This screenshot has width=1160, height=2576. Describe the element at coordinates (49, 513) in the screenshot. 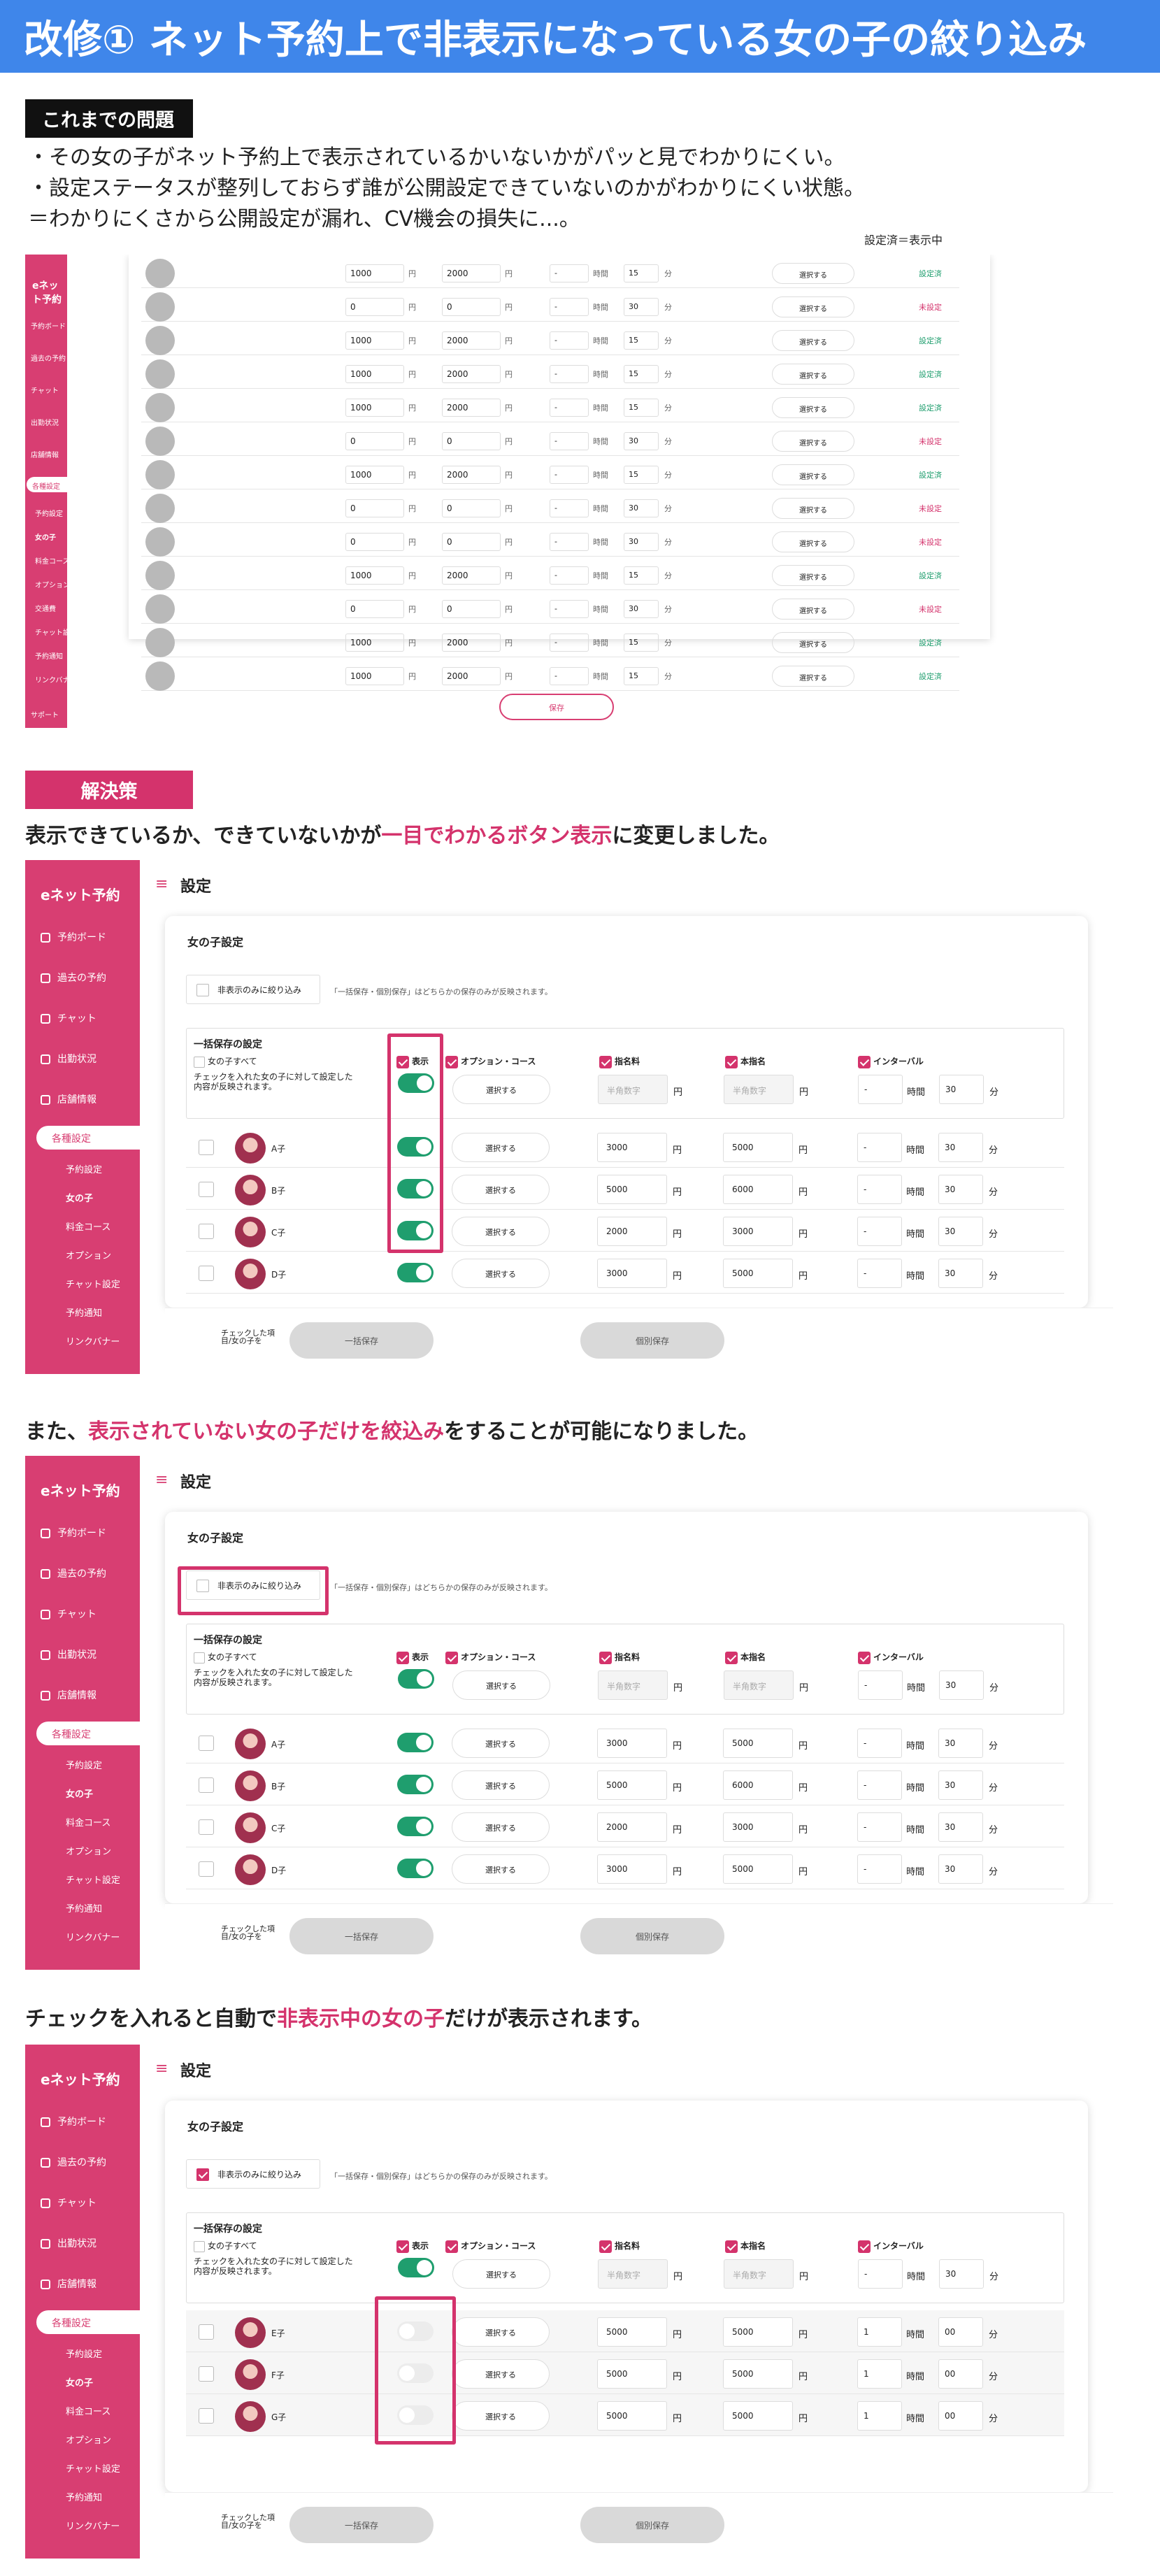

I see `old-submenu-item: 予約設定` at that location.